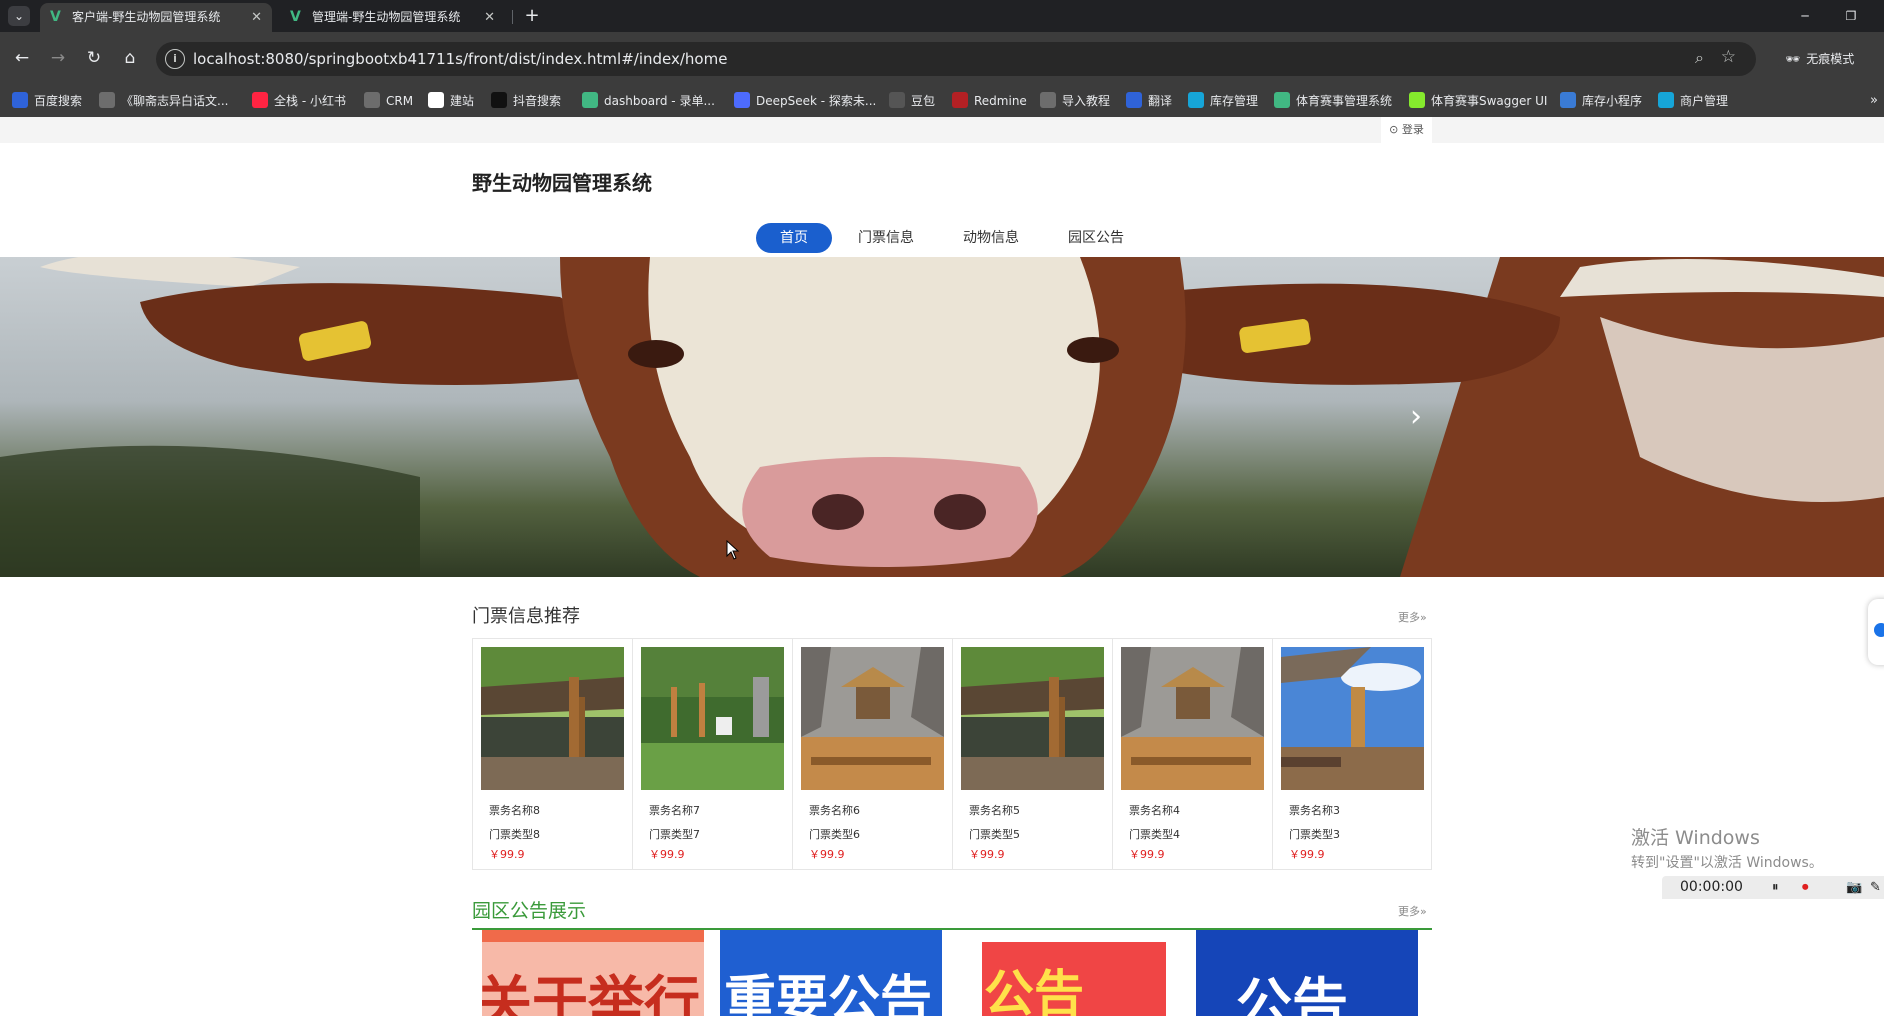 This screenshot has height=1016, width=1884. Describe the element at coordinates (451, 101) in the screenshot. I see `bookmark-item: 建站` at that location.